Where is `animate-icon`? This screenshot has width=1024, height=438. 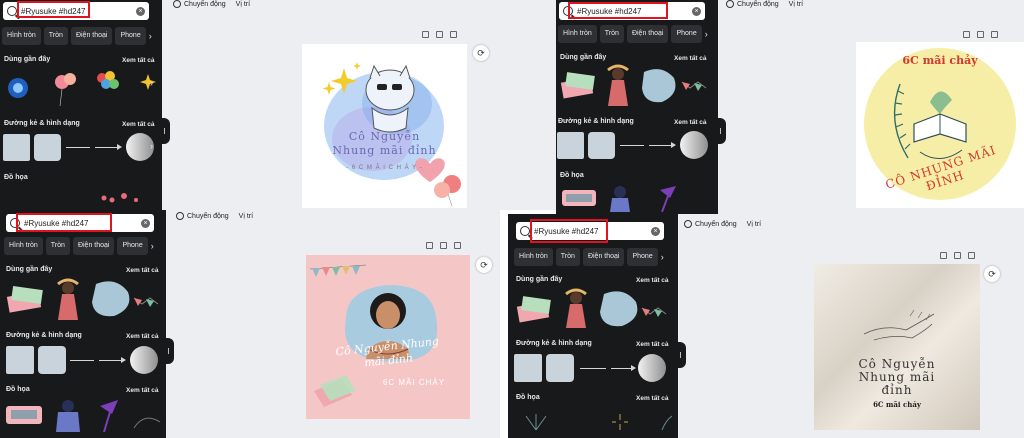 animate-icon is located at coordinates (730, 4).